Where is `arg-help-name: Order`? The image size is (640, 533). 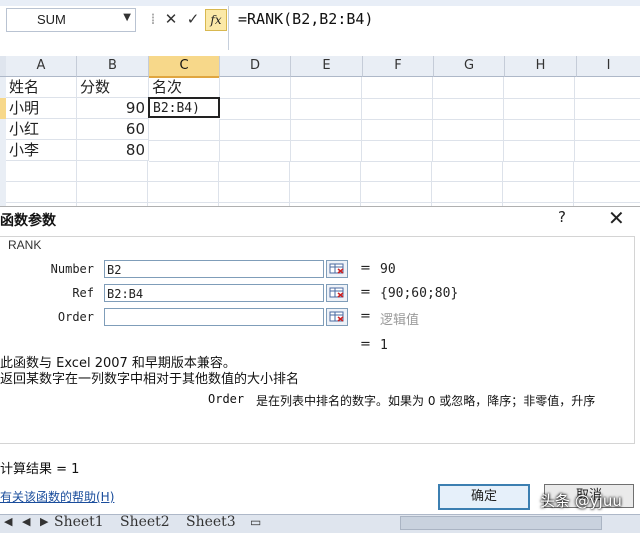 arg-help-name: Order is located at coordinates (226, 399).